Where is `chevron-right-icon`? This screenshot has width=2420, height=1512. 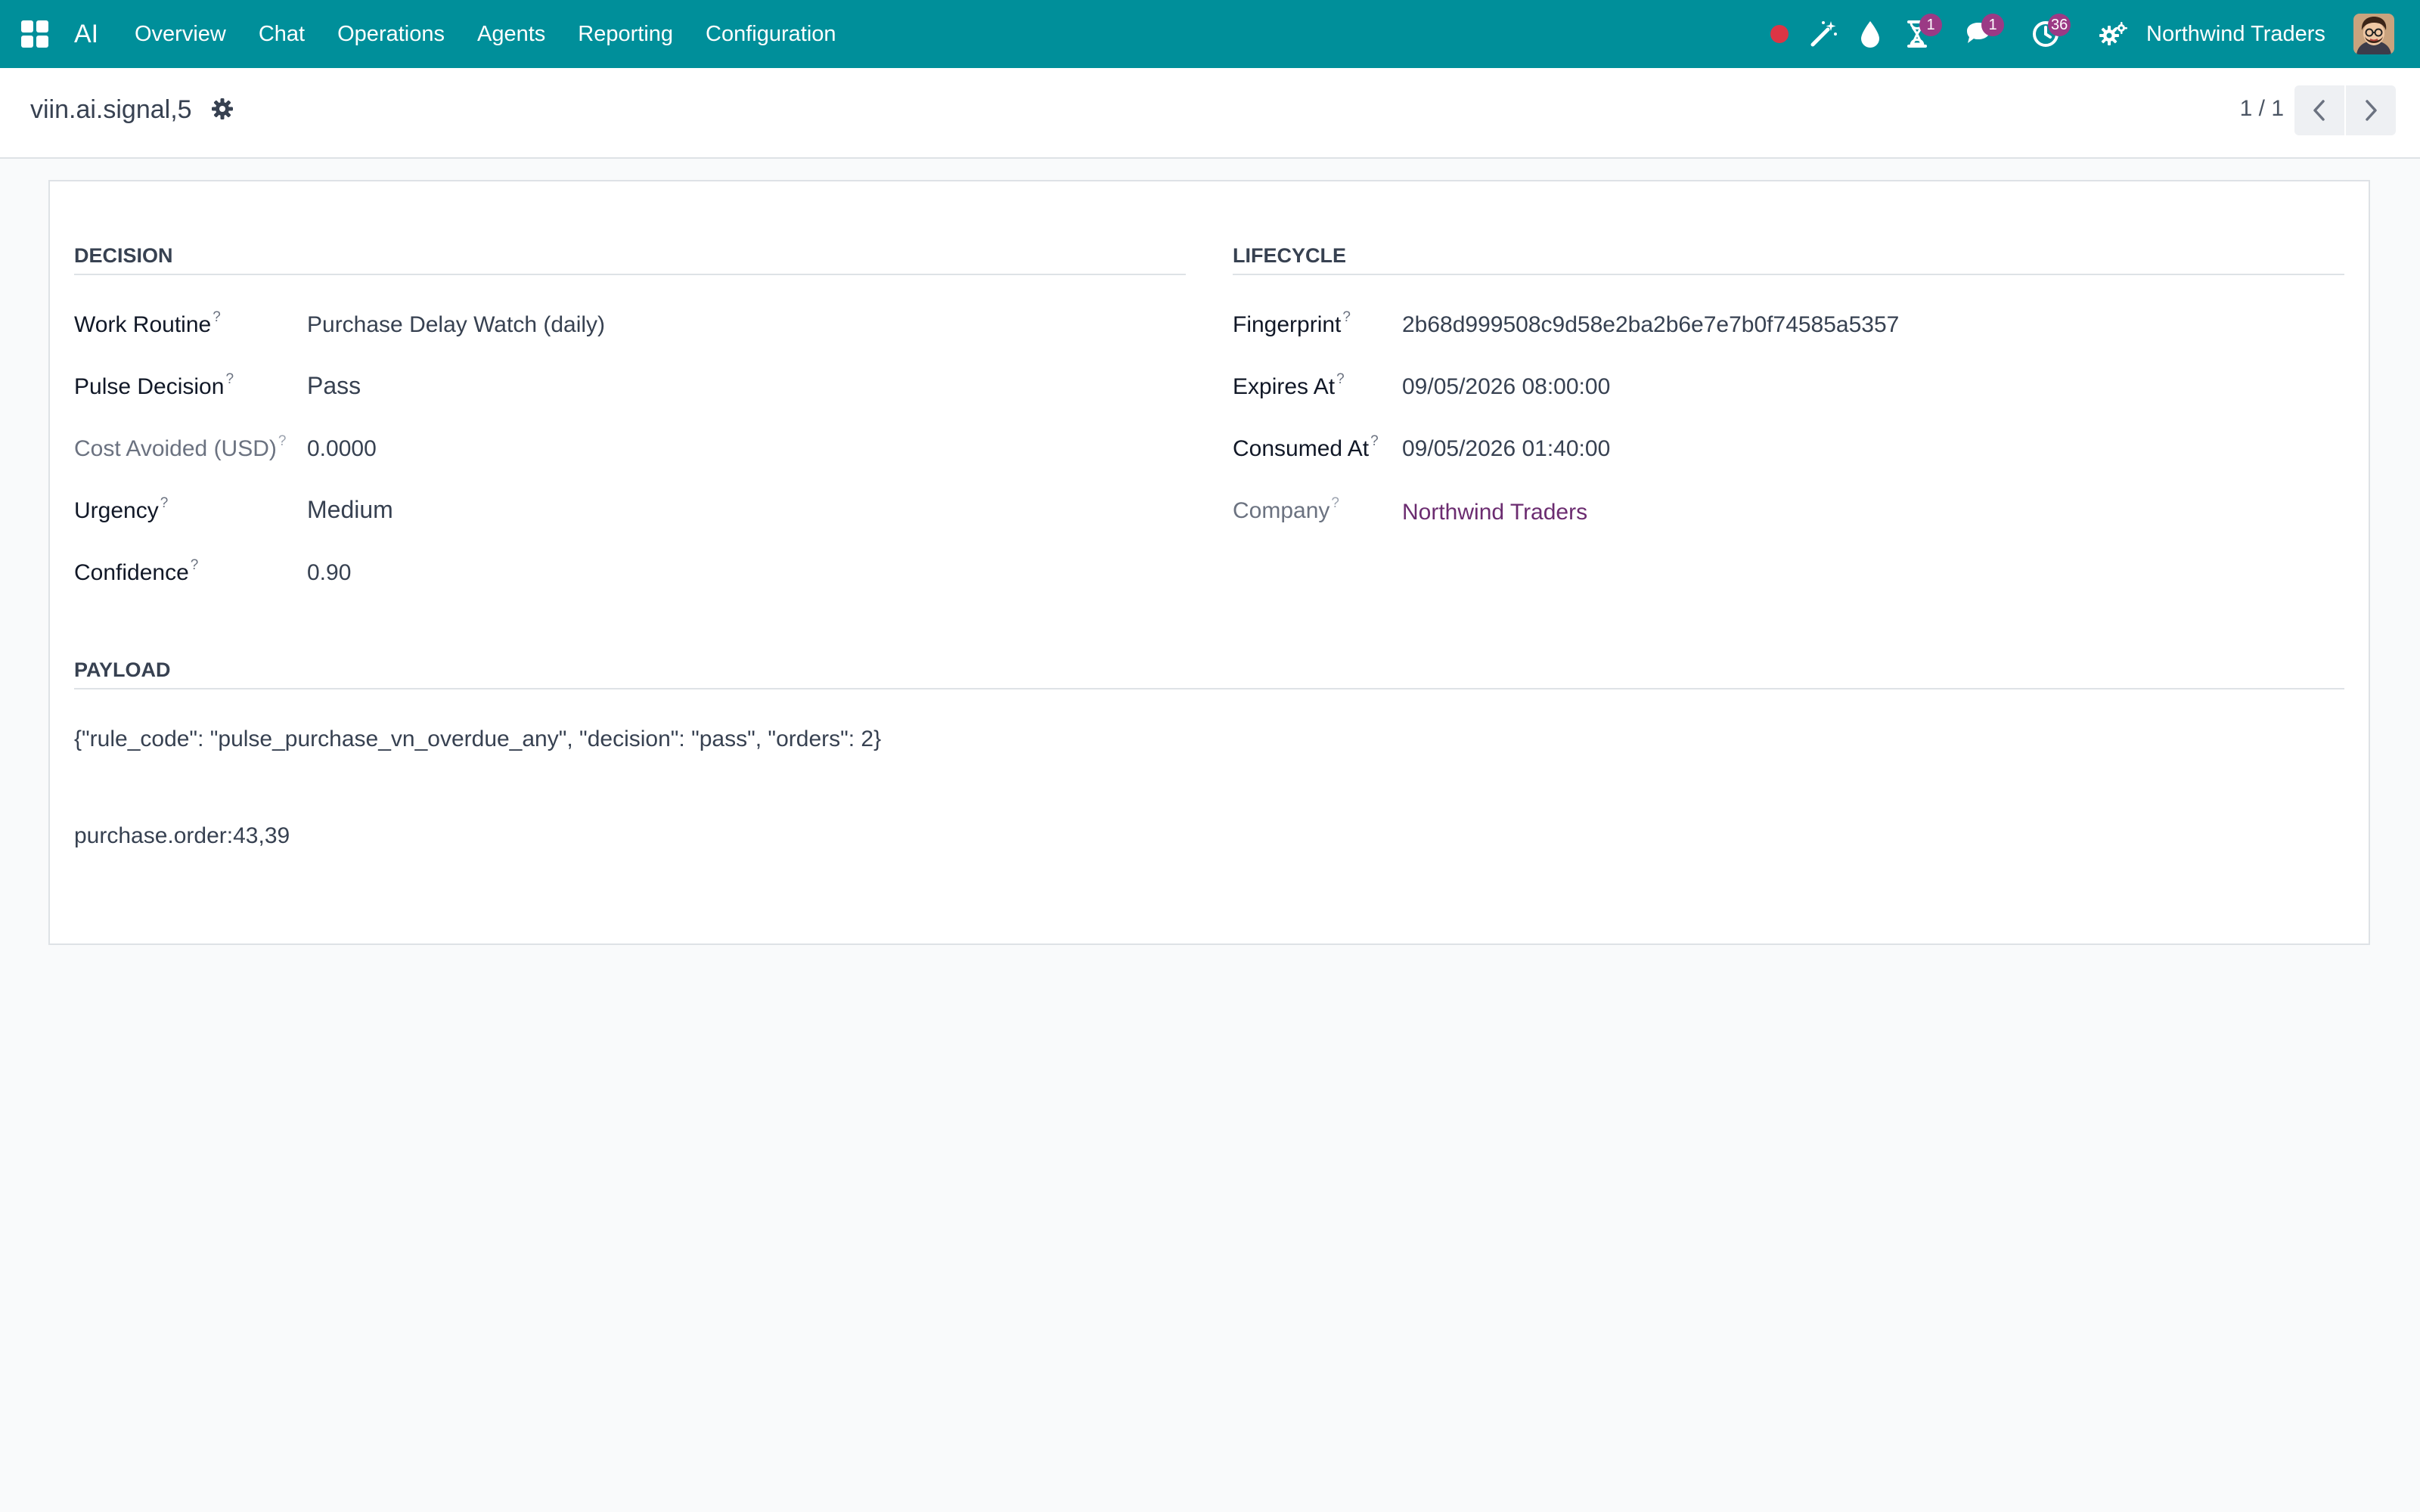
chevron-right-icon is located at coordinates (2371, 110).